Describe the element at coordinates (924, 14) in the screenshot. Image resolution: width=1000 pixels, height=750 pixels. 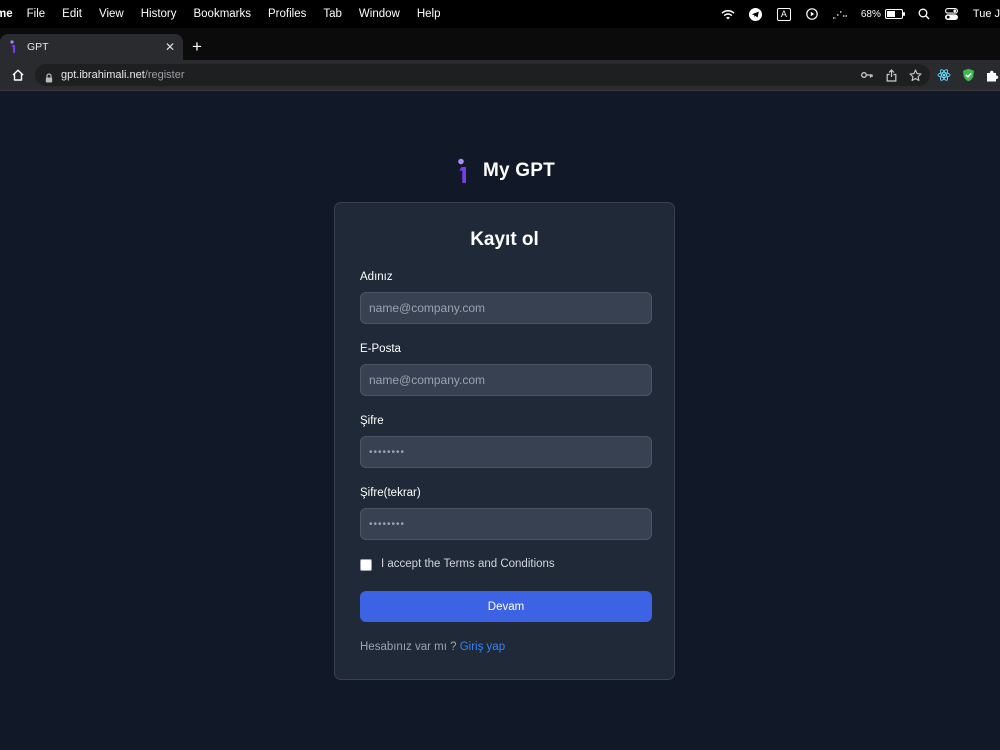
I see `search-icon` at that location.